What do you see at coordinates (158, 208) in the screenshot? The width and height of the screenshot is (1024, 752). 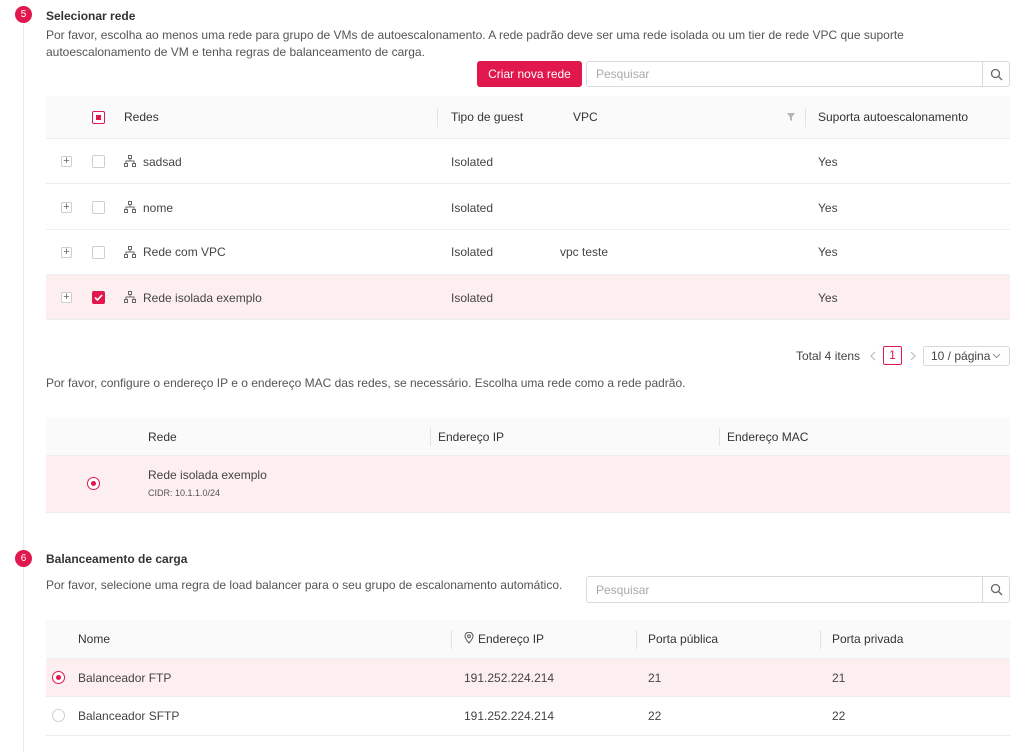 I see `network-name: nome` at bounding box center [158, 208].